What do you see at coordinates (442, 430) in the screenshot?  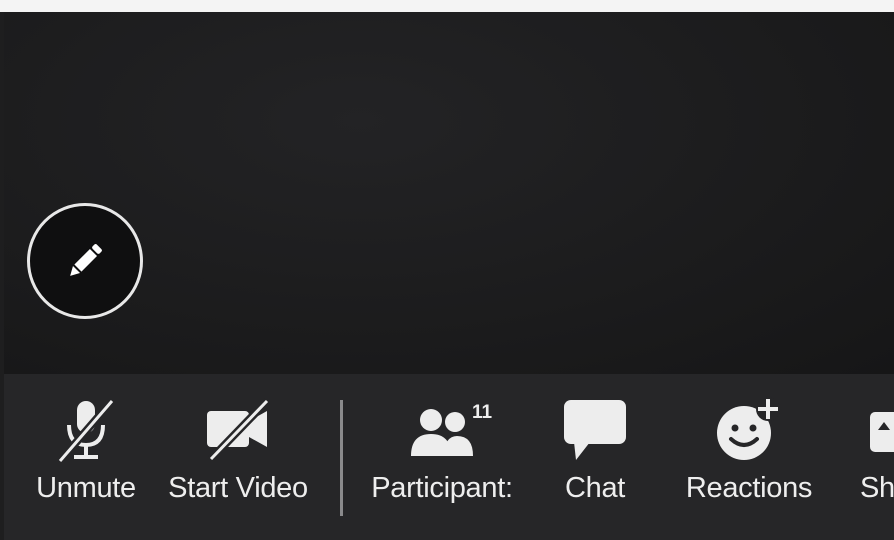 I see `participants-icon` at bounding box center [442, 430].